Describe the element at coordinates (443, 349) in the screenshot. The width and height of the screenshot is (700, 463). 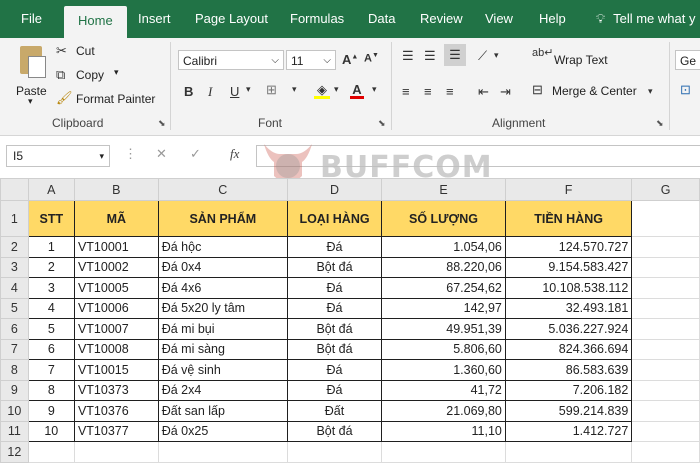
I see `cell-so-luong: 5.806,60` at that location.